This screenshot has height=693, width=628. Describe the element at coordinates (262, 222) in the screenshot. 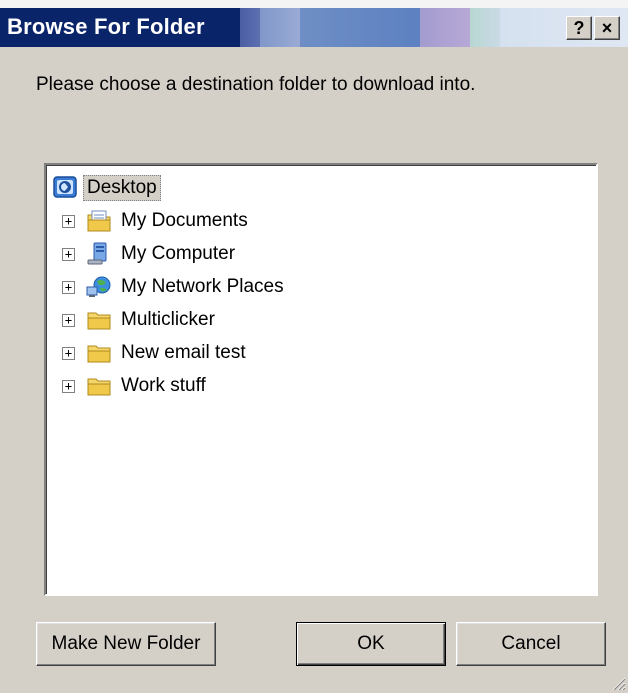

I see `tree-item-my-documents: + My Documents` at that location.